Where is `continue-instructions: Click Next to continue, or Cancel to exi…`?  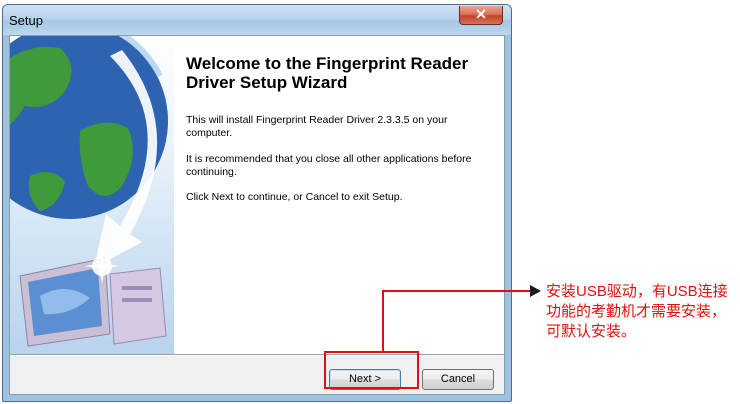
continue-instructions: Click Next to continue, or Cancel to exi… is located at coordinates (294, 197).